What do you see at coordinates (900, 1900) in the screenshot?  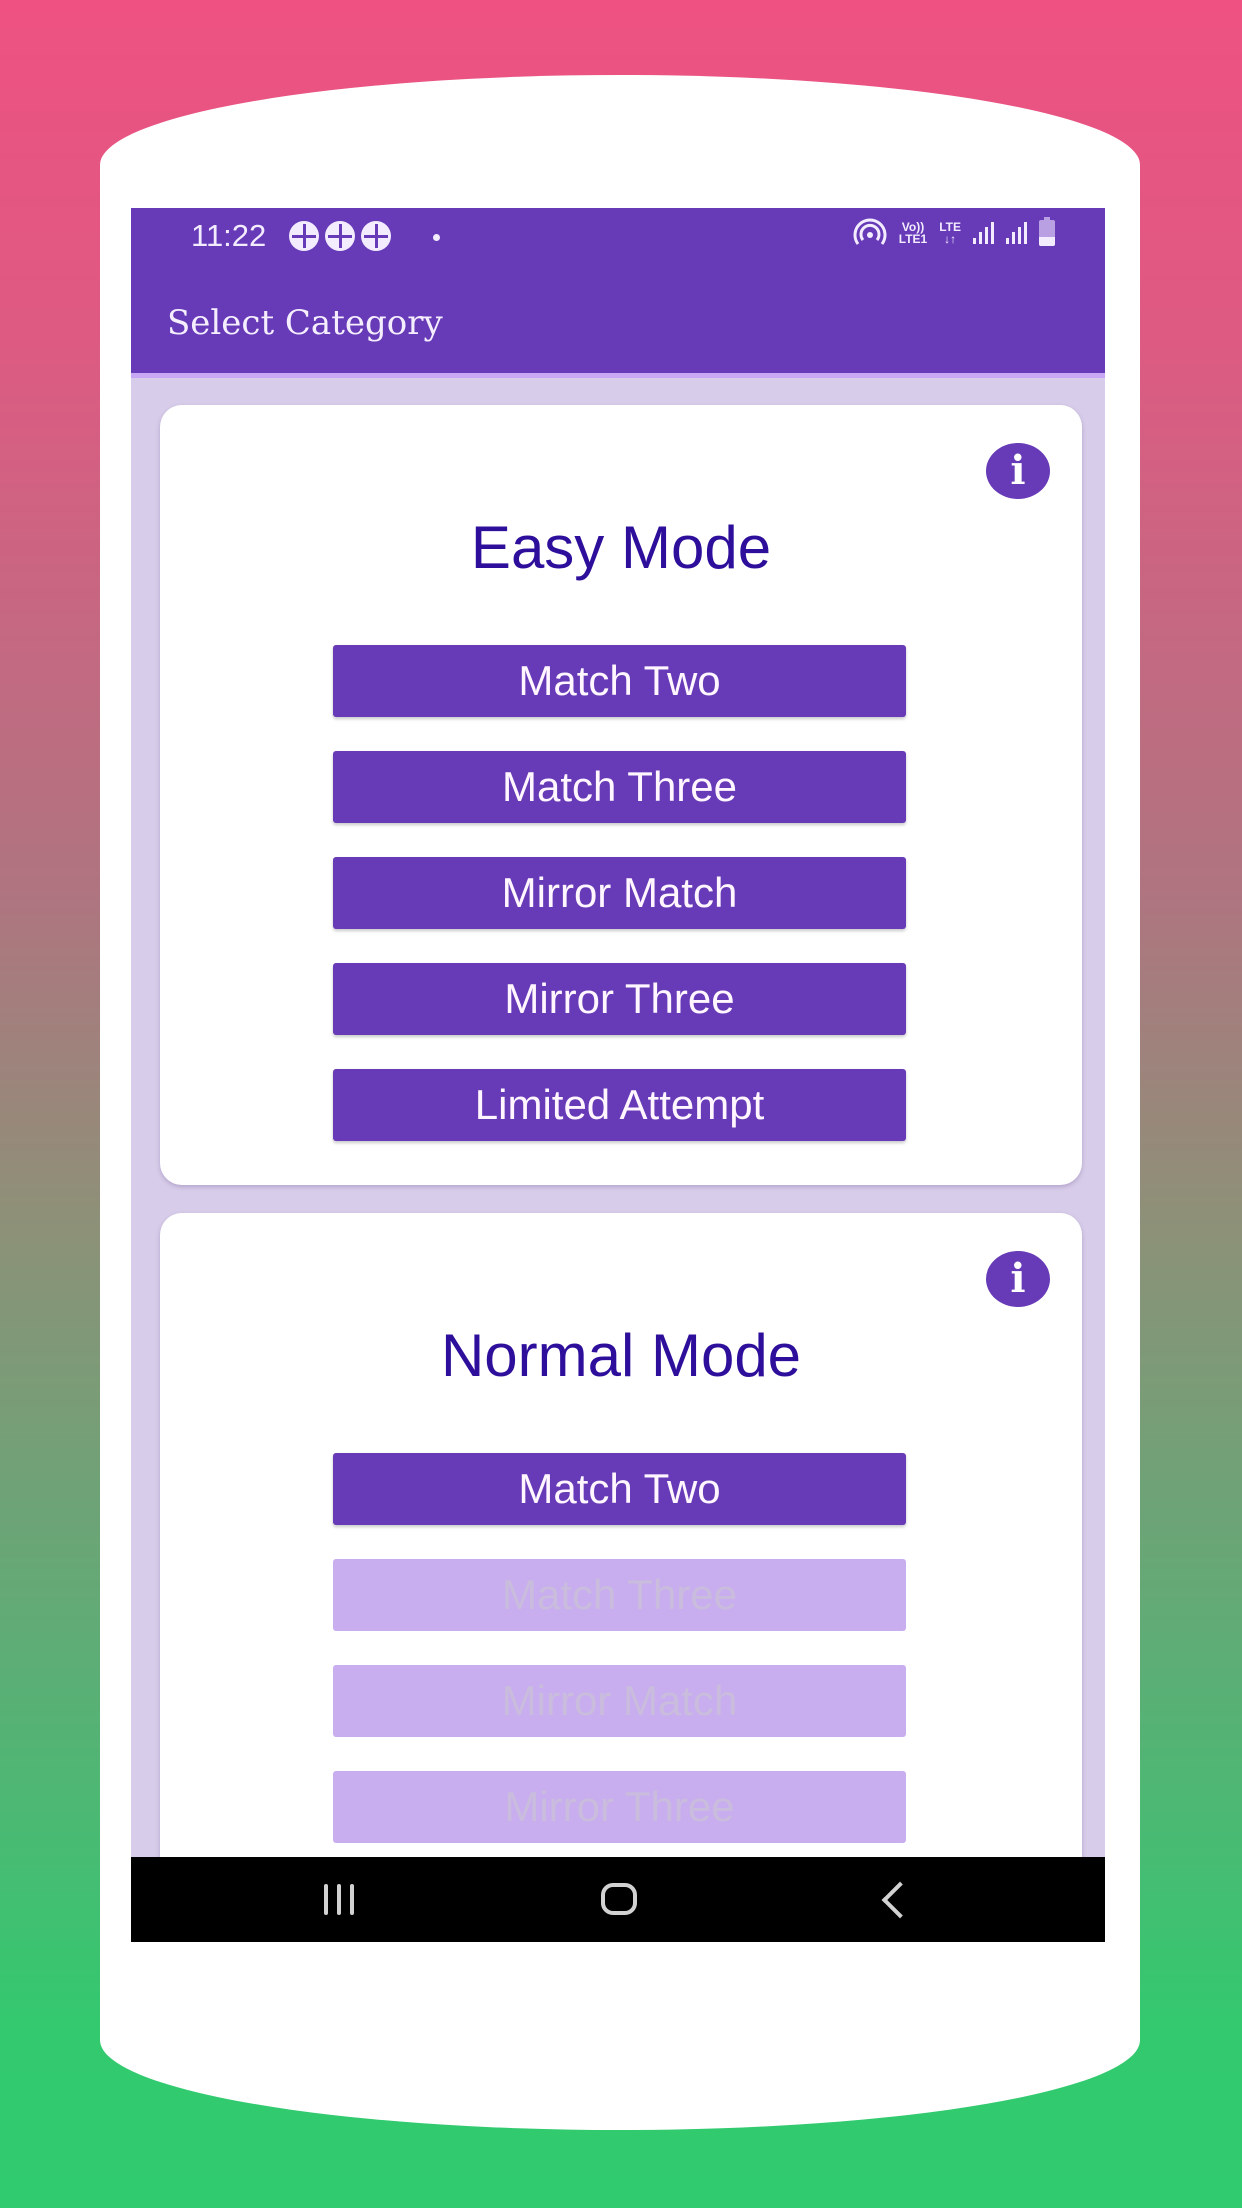 I see `back-icon` at bounding box center [900, 1900].